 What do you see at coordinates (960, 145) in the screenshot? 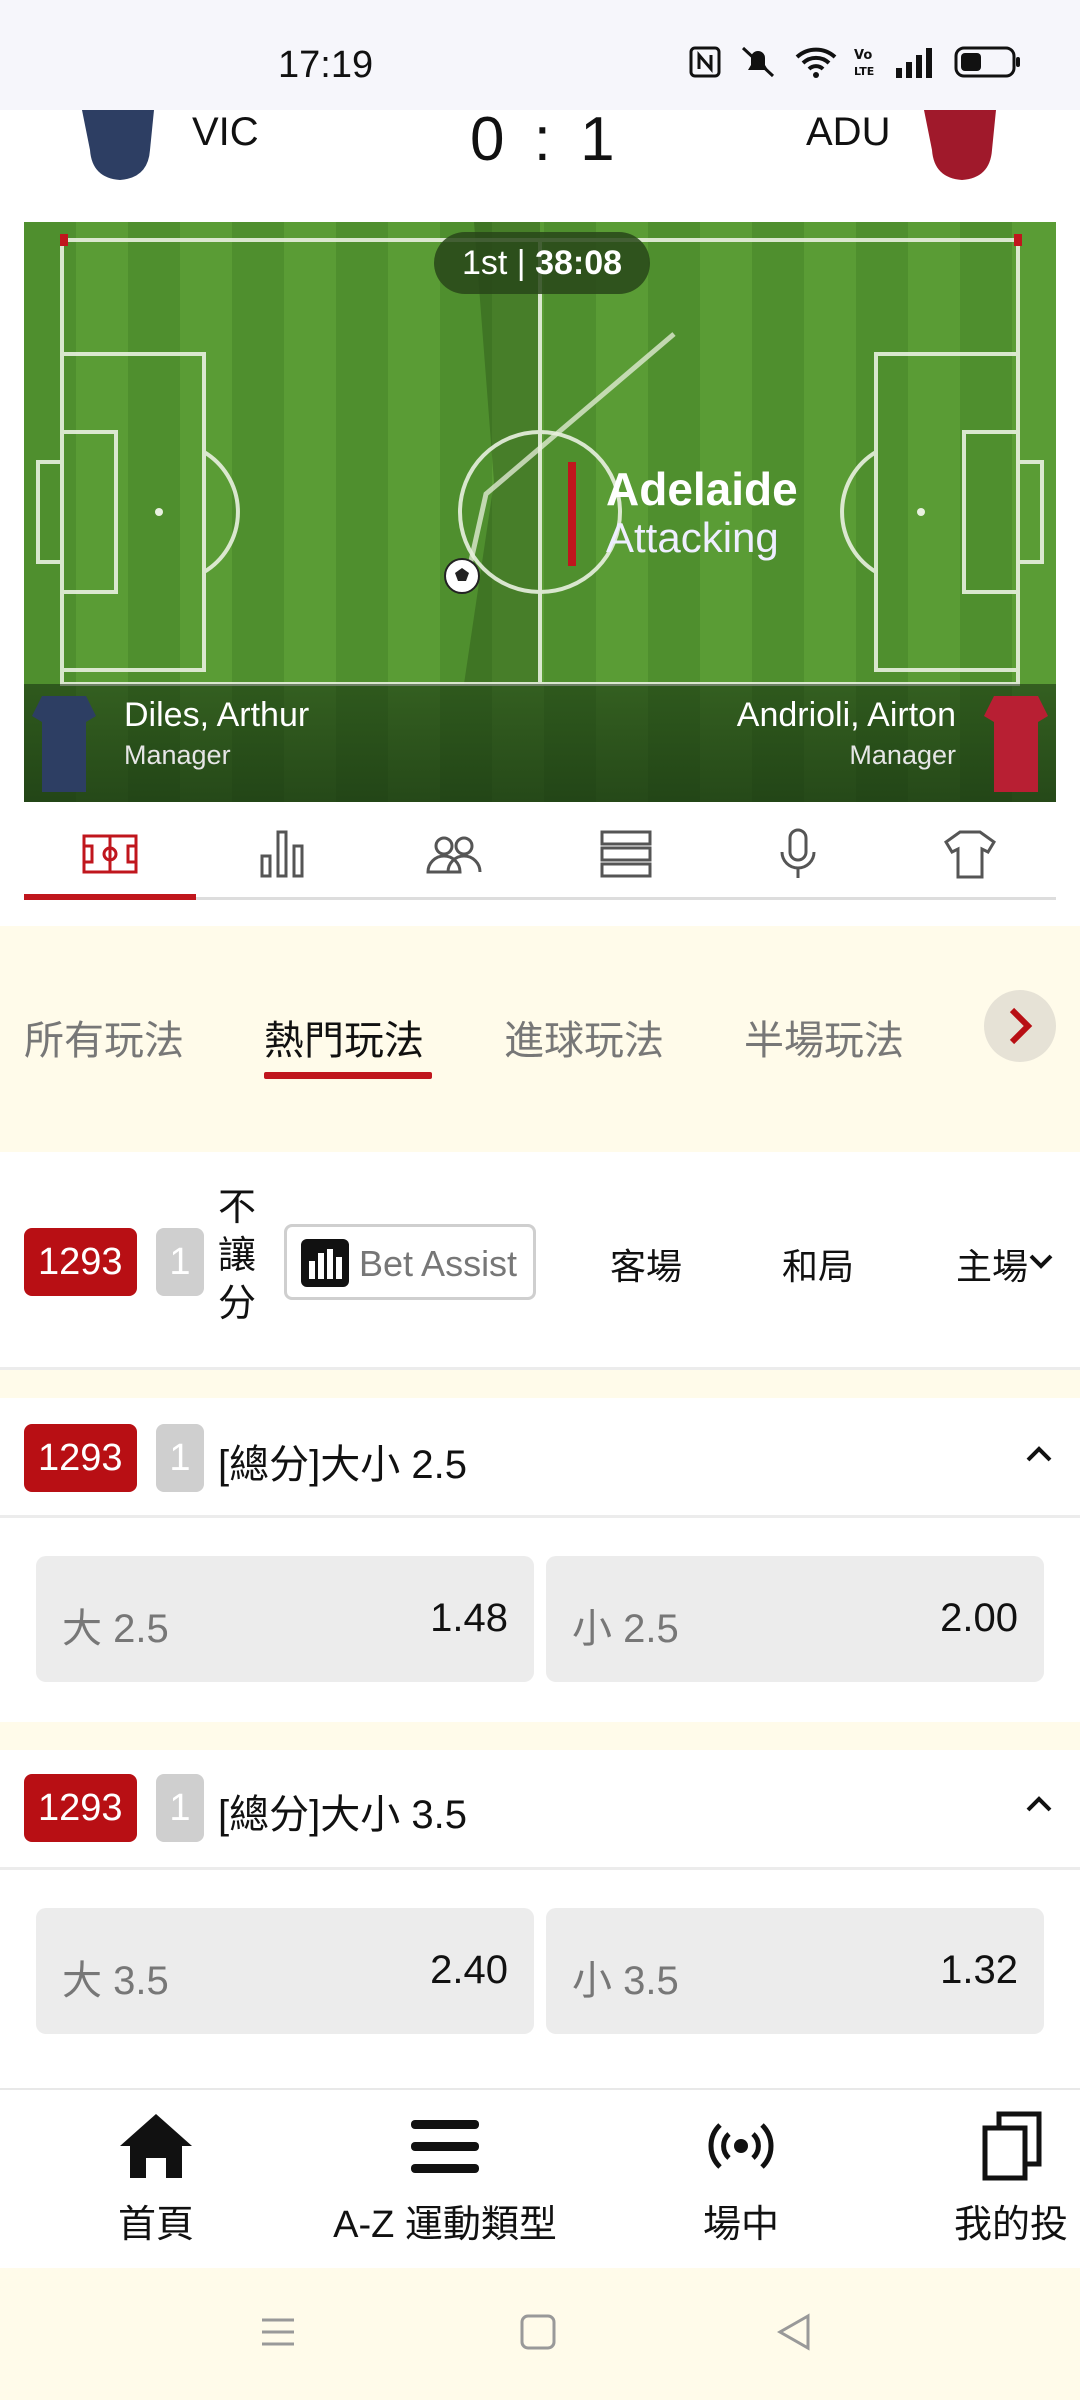
I see `away-jersey-icon` at bounding box center [960, 145].